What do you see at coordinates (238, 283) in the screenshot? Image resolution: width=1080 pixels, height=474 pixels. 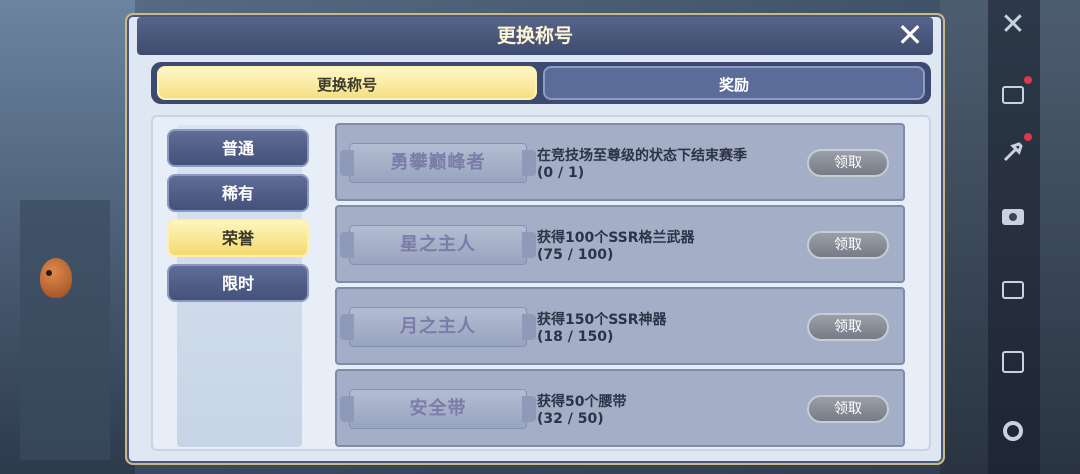 I see `category-limited: 限时` at bounding box center [238, 283].